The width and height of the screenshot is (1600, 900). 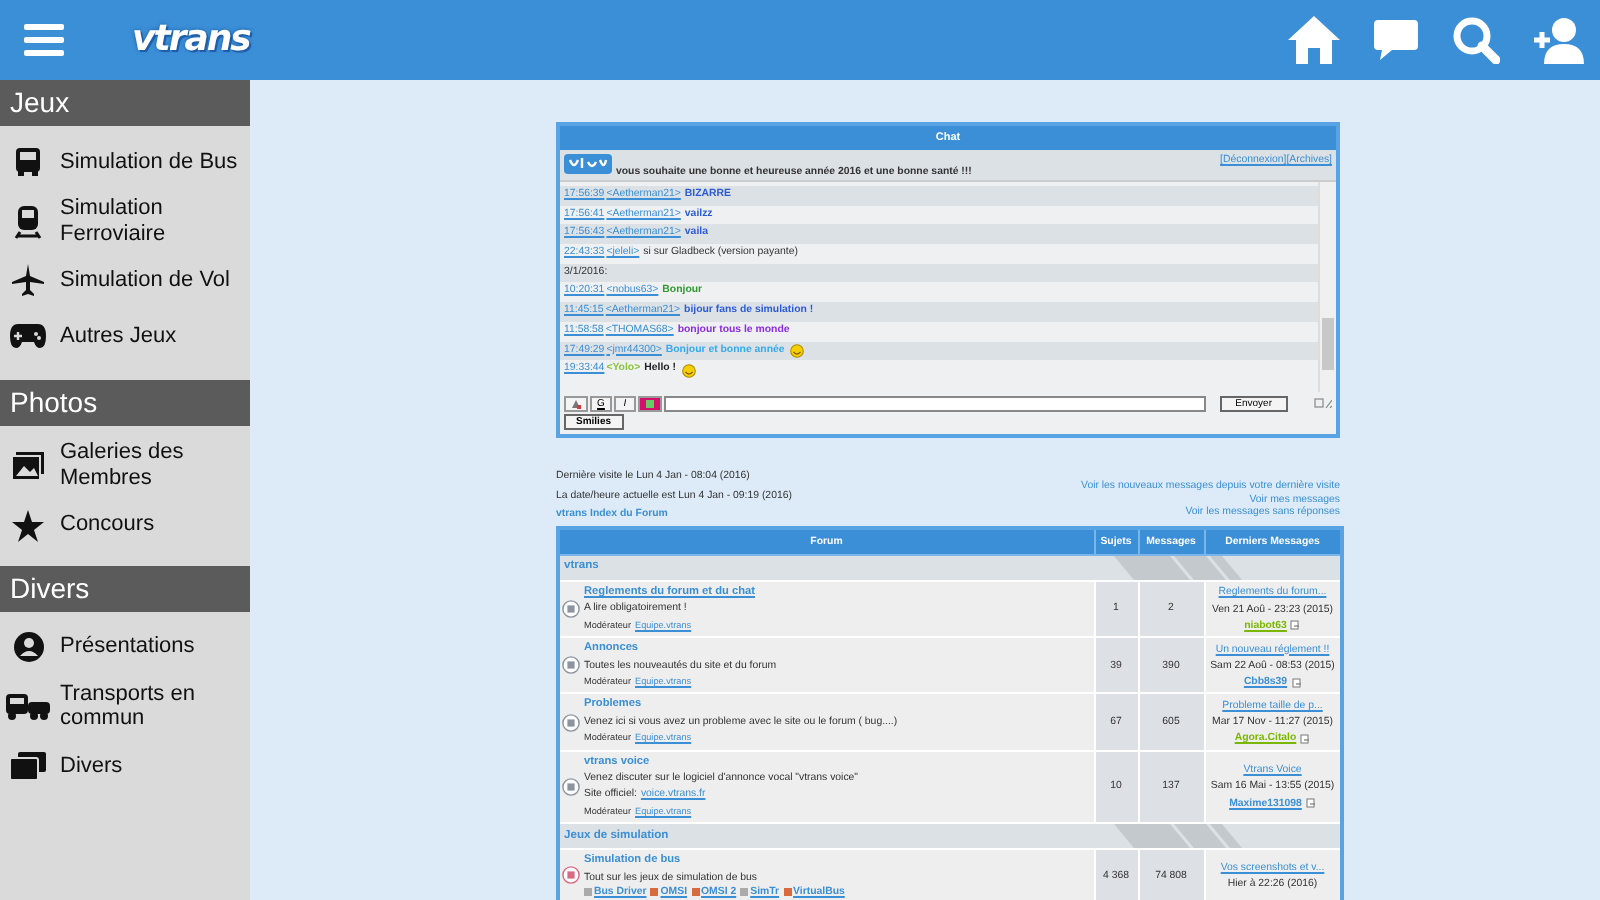 I want to click on scrollbar, so click(x=1327, y=287).